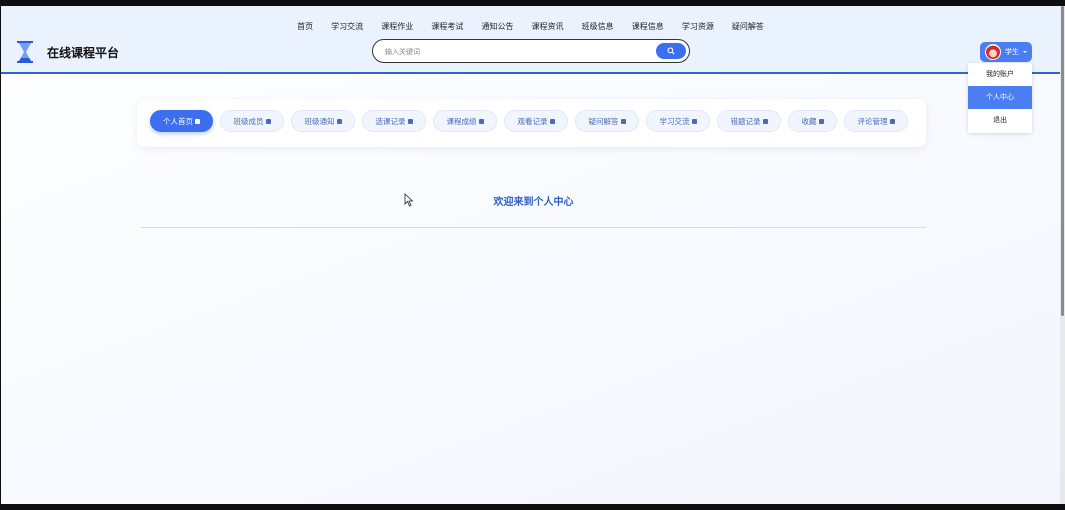  Describe the element at coordinates (1025, 52) in the screenshot. I see `caret-down-icon` at that location.